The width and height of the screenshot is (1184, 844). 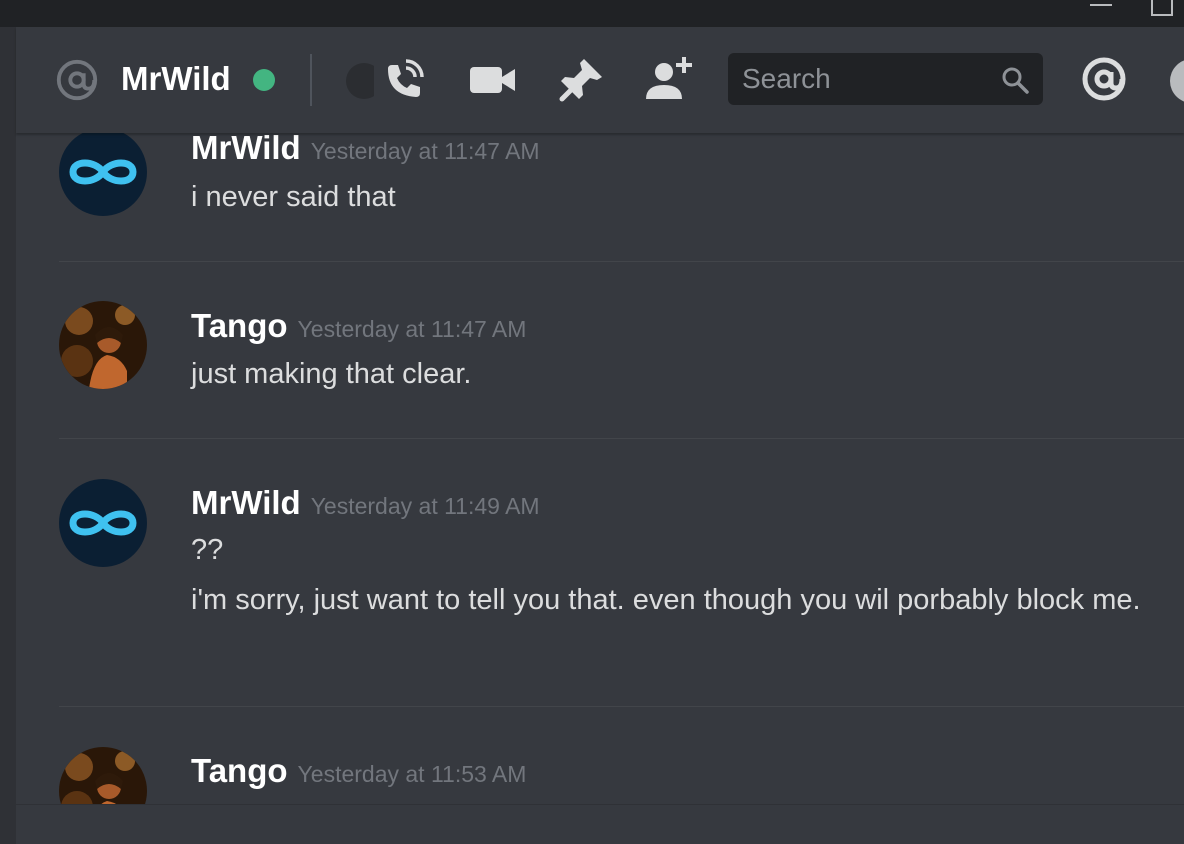 What do you see at coordinates (311, 80) in the screenshot?
I see `header-divider` at bounding box center [311, 80].